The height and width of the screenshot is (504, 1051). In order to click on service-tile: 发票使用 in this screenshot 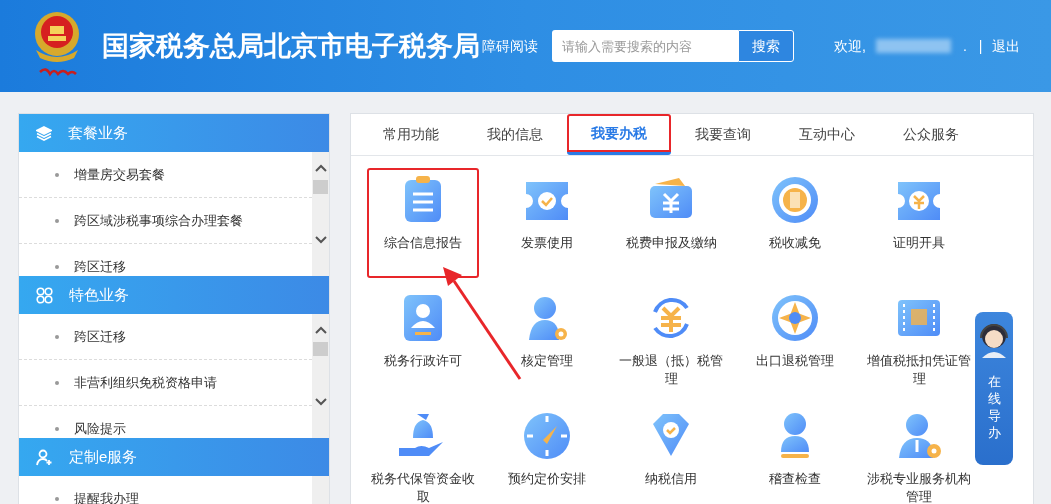, I will do `click(547, 223)`.